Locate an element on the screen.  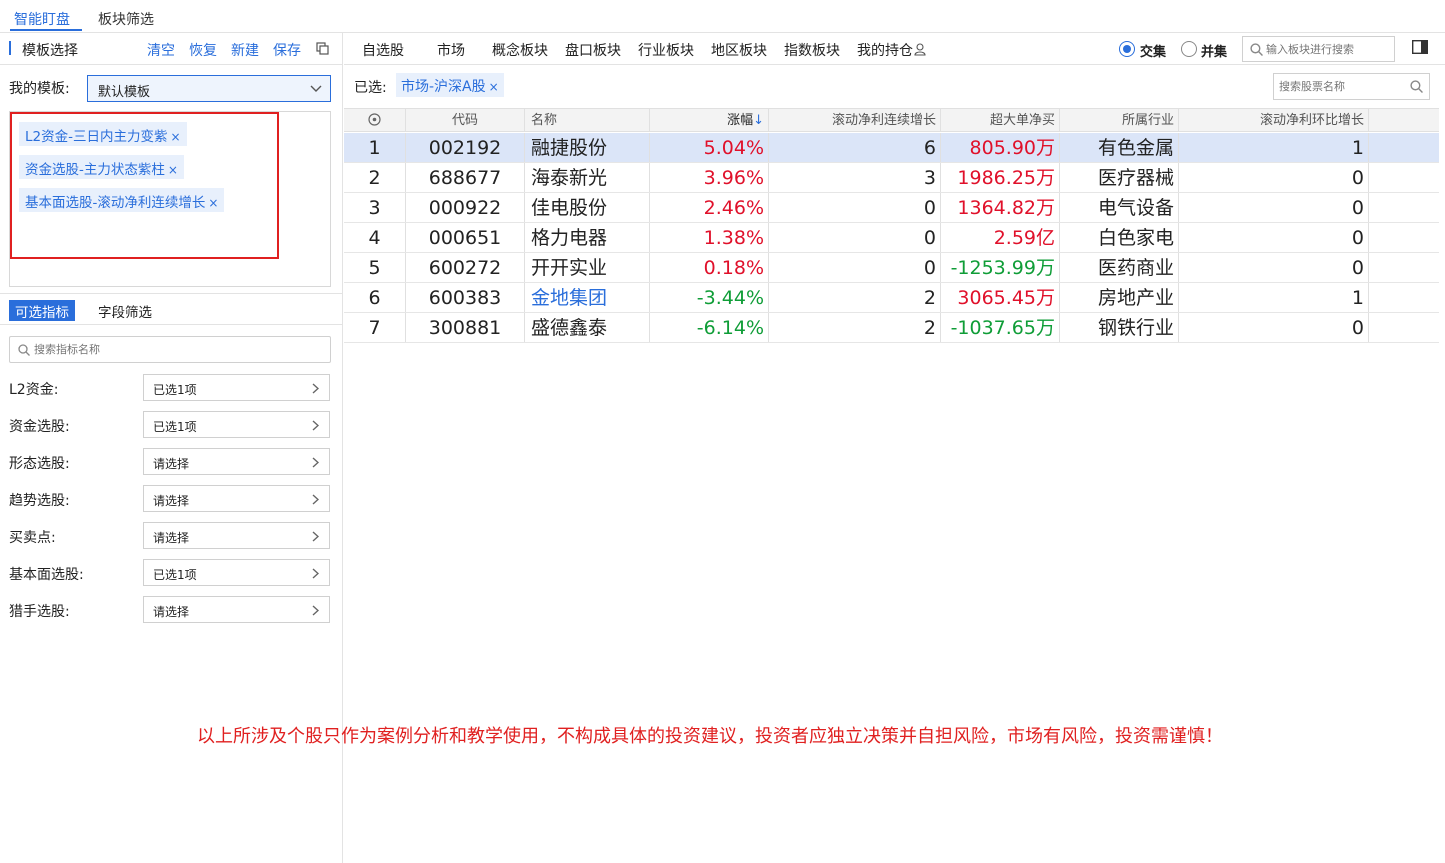
stock-name: 海泰新光 is located at coordinates (587, 177).